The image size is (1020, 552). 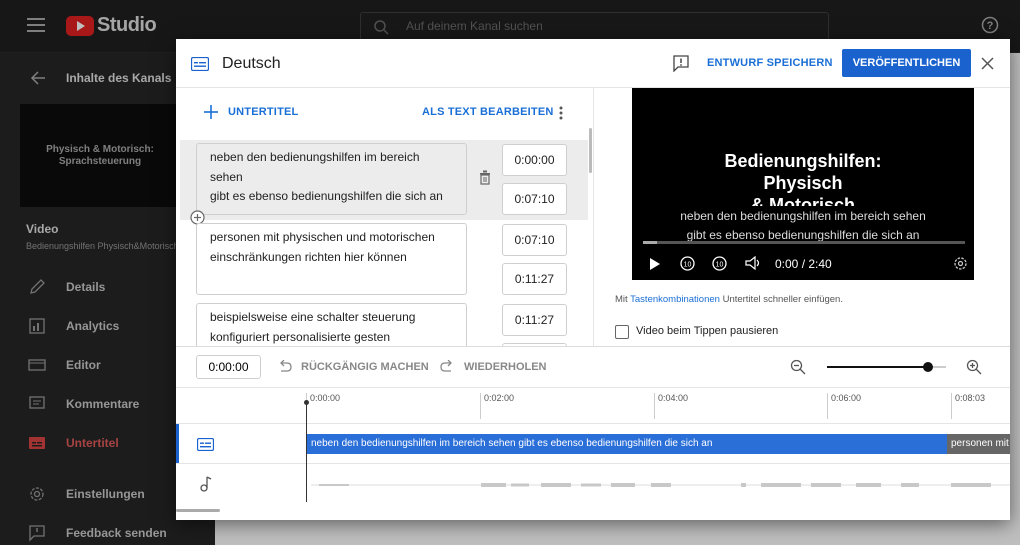 I want to click on music-note-icon, so click(x=206, y=484).